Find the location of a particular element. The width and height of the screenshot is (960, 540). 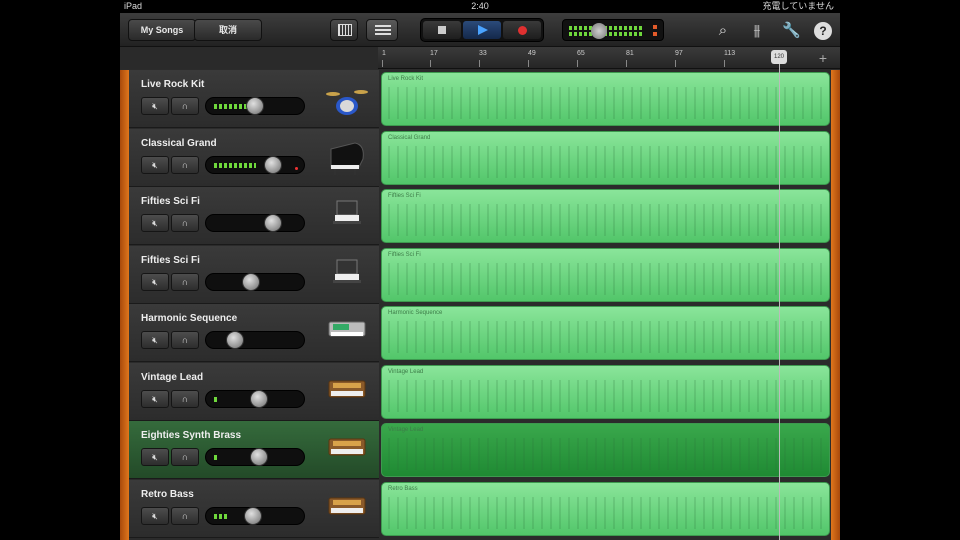

instrument-view-button is located at coordinates (344, 30).